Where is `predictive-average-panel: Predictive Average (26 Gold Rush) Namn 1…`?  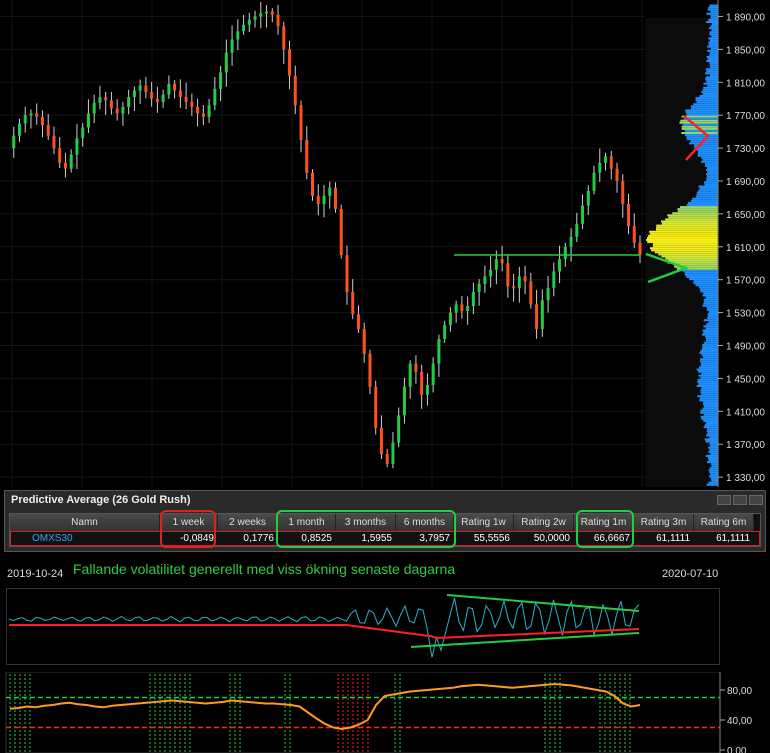
predictive-average-panel: Predictive Average (26 Gold Rush) Namn 1… is located at coordinates (385, 521).